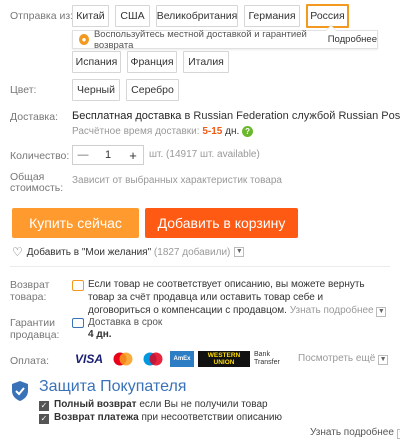  I want to click on ship-from-label: Отправка из:, so click(42, 16).